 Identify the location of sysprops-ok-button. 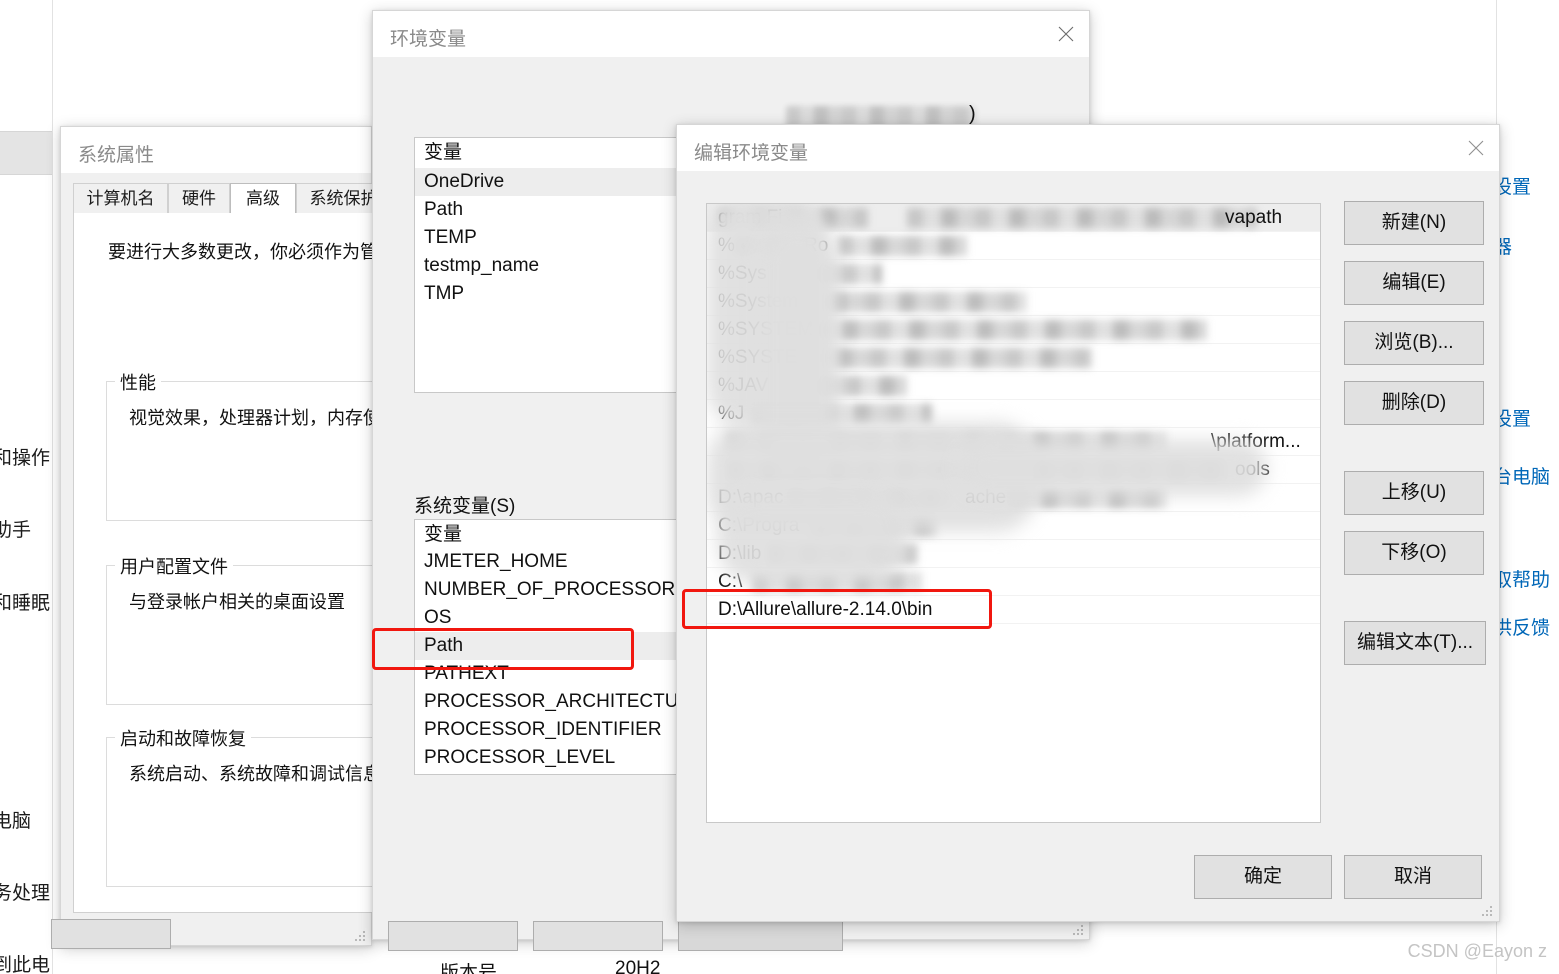
(111, 934).